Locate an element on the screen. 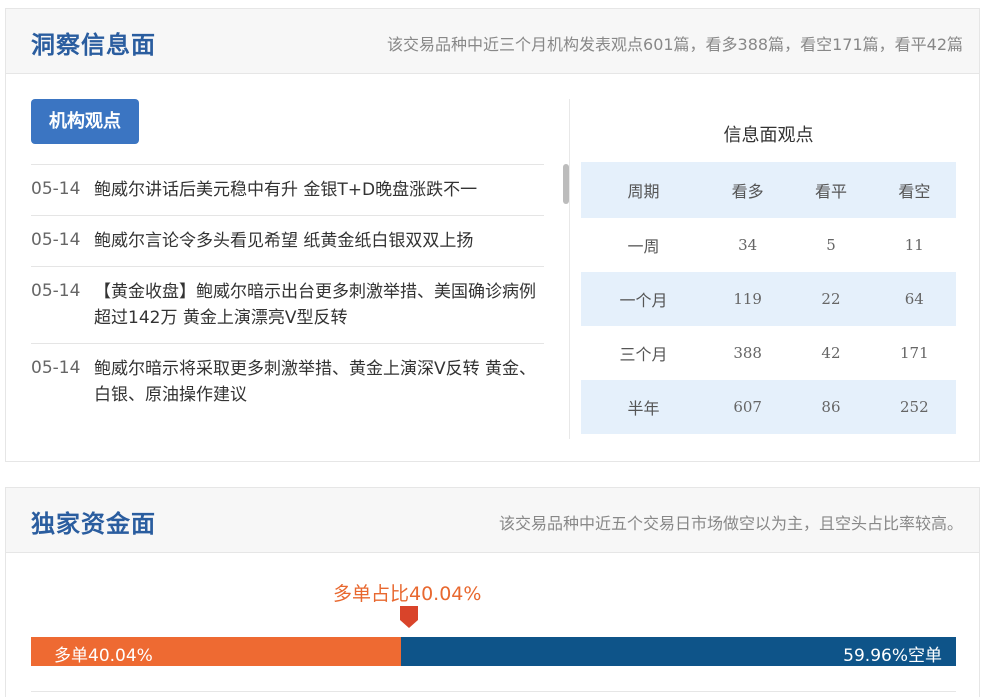  stats-bullish: 34 is located at coordinates (748, 245).